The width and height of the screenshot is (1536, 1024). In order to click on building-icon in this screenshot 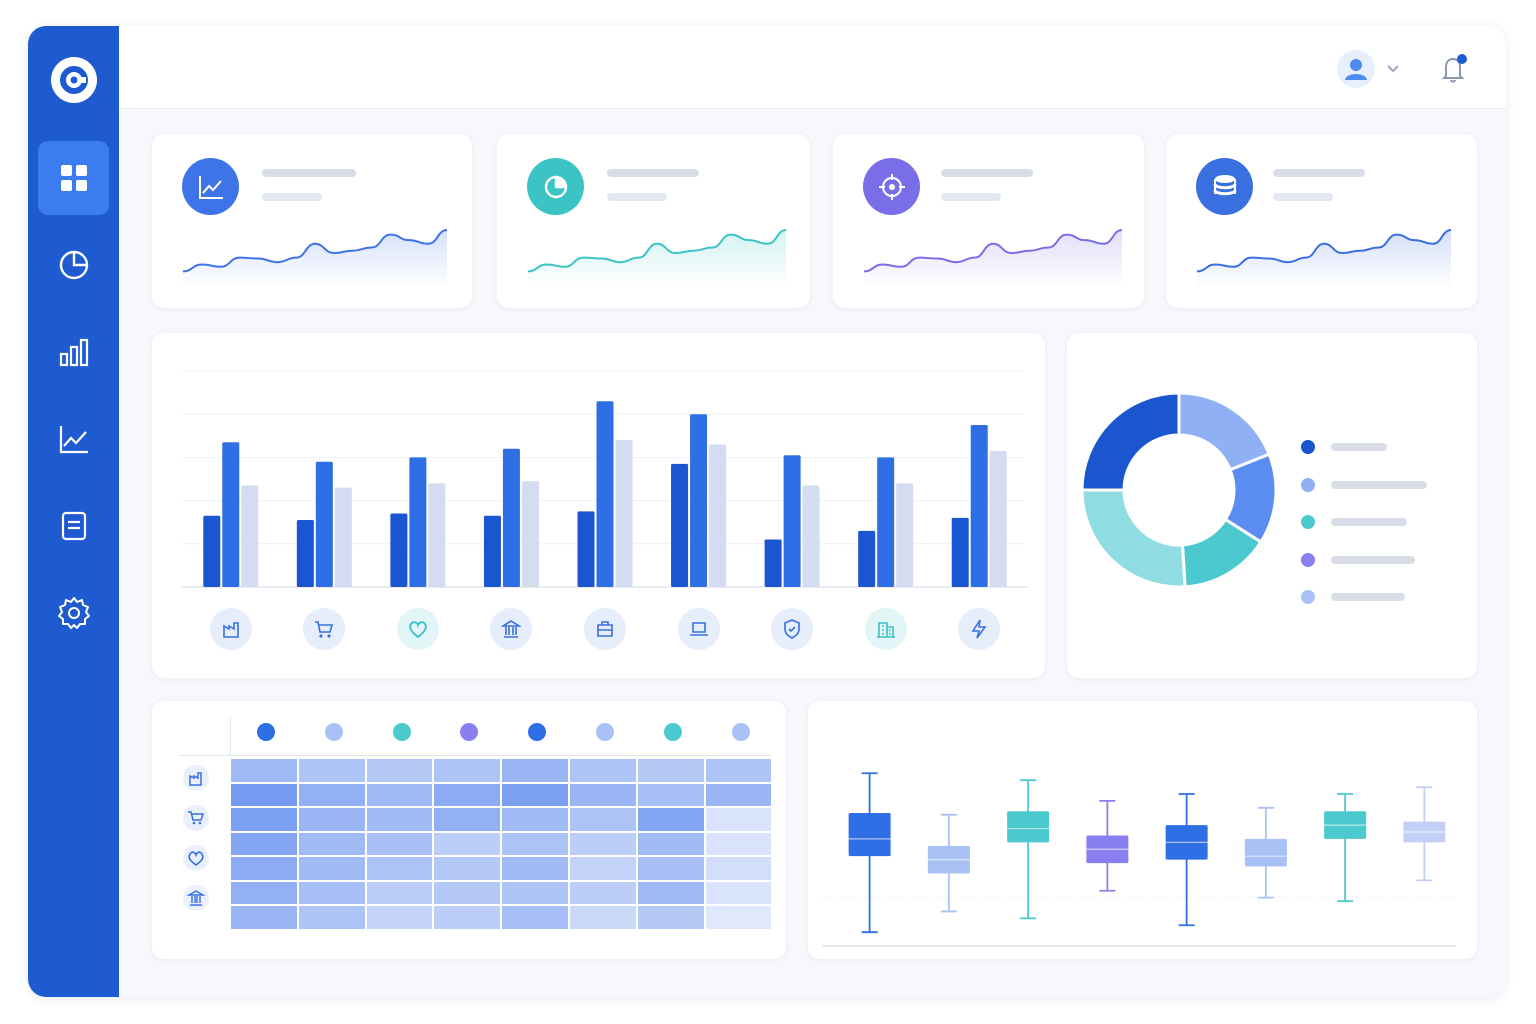, I will do `click(885, 629)`.